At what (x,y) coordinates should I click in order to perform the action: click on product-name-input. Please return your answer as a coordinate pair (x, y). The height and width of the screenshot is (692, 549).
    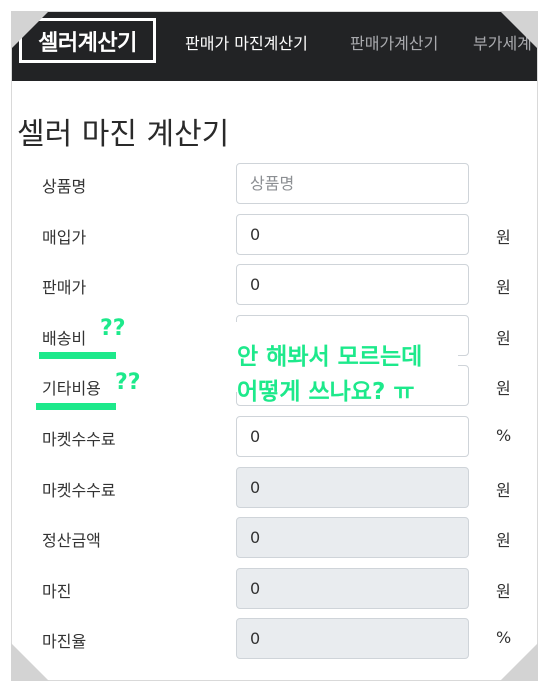
    Looking at the image, I should click on (352, 183).